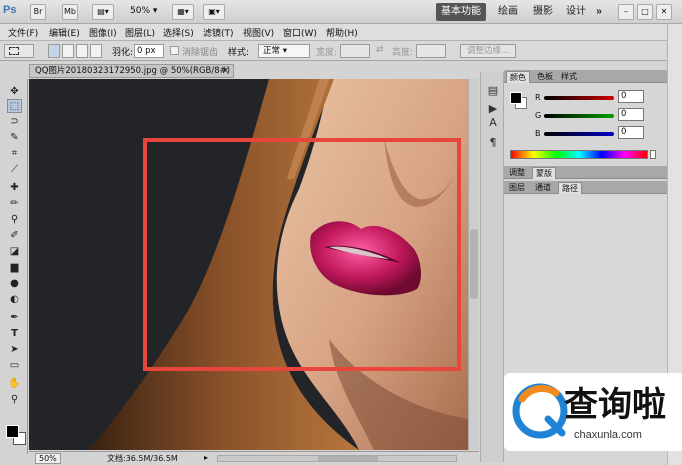 This screenshot has height=465, width=682. Describe the element at coordinates (142, 458) in the screenshot. I see `document-size-info: 文档:36.5M/36.5M` at that location.